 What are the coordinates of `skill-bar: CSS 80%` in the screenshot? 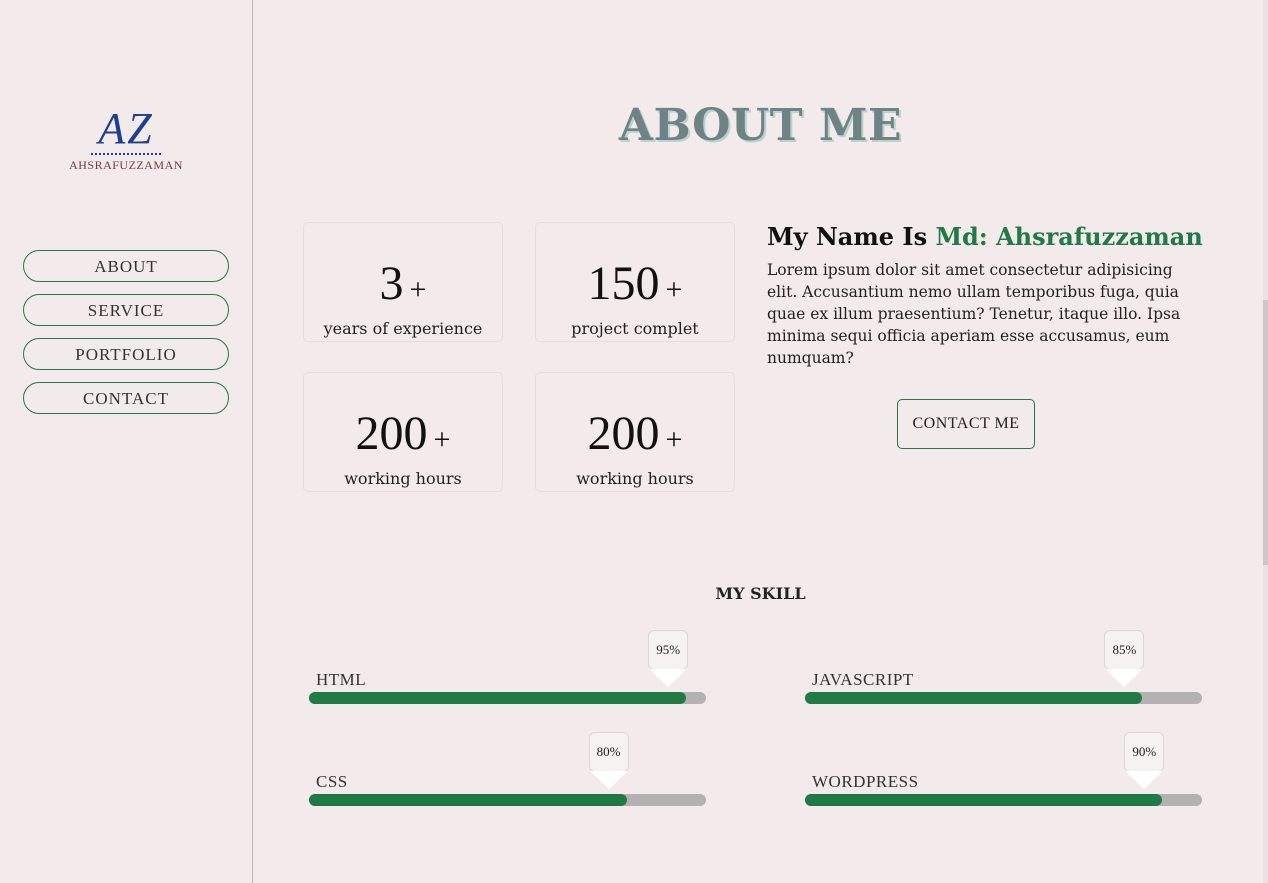 It's located at (507, 769).